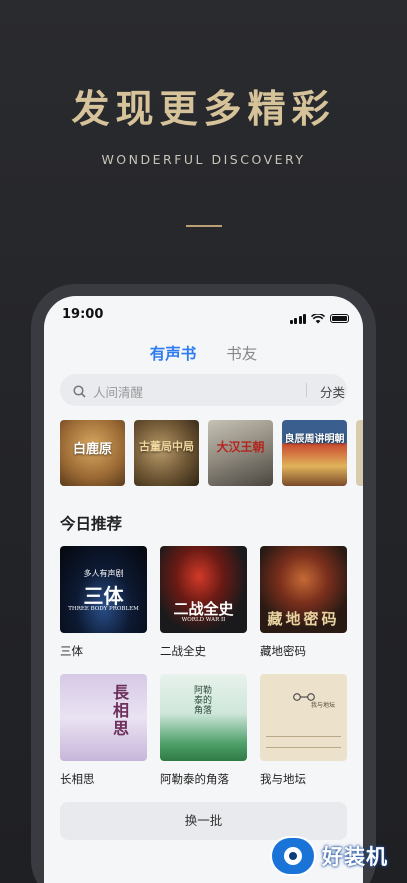  I want to click on book-card: 我与地坛 我与地坛, so click(303, 730).